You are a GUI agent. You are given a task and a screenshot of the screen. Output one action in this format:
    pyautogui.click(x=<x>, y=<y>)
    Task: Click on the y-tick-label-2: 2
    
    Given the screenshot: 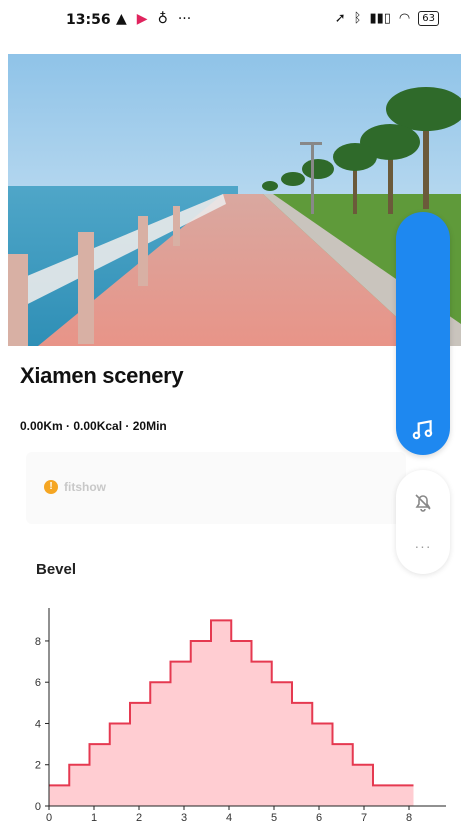 What is the action you would take?
    pyautogui.click(x=38, y=766)
    